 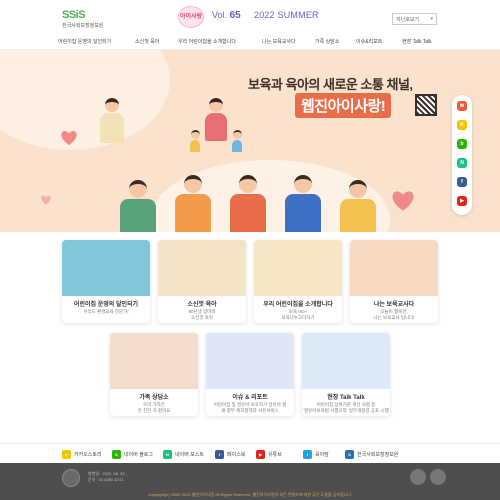 What do you see at coordinates (378, 455) in the screenshot?
I see `link-label: 한국사회보장정보원` at bounding box center [378, 455].